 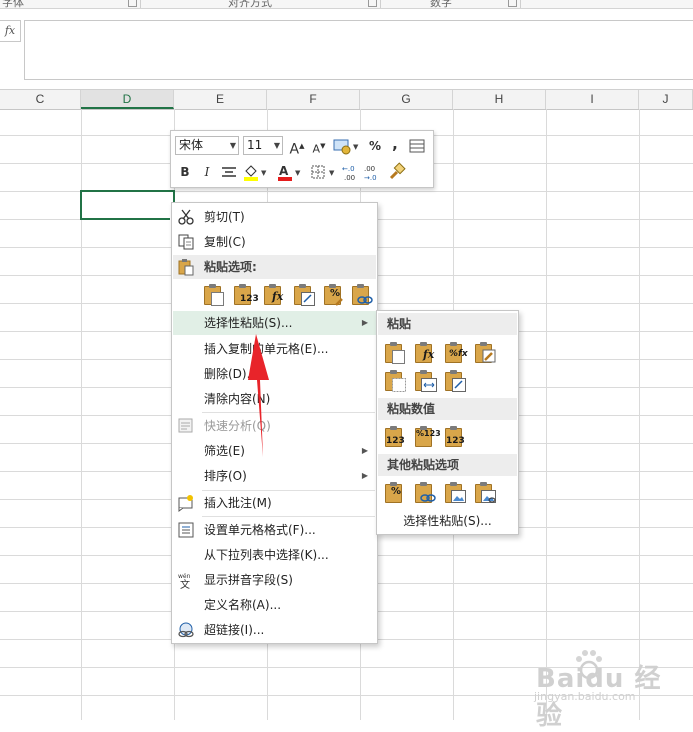 I want to click on brush-icon, so click(x=489, y=356).